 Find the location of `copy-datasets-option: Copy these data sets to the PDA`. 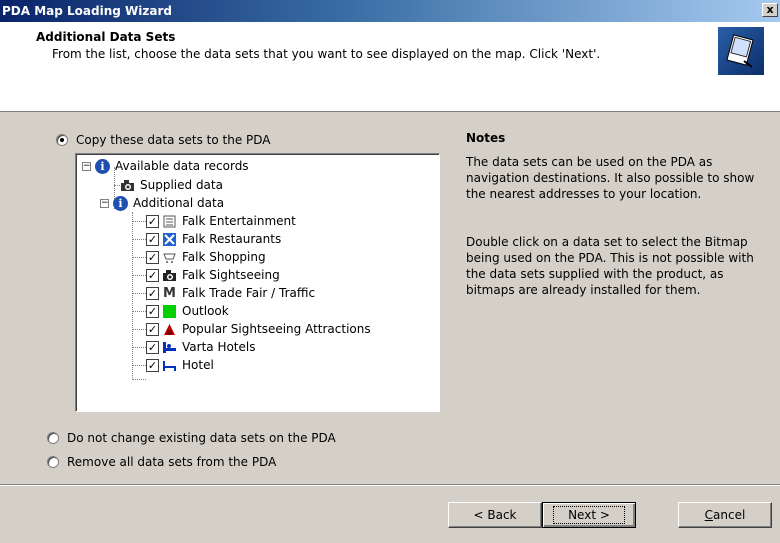

copy-datasets-option: Copy these data sets to the PDA is located at coordinates (163, 140).